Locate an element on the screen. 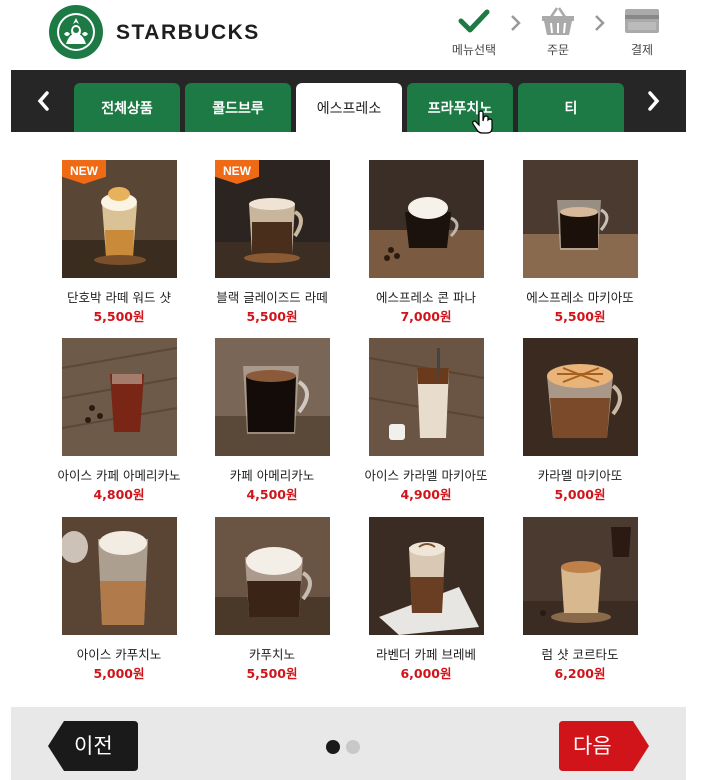 The height and width of the screenshot is (780, 706). header: STARBUCKS 메뉴선택 주문 결제 is located at coordinates (353, 35).